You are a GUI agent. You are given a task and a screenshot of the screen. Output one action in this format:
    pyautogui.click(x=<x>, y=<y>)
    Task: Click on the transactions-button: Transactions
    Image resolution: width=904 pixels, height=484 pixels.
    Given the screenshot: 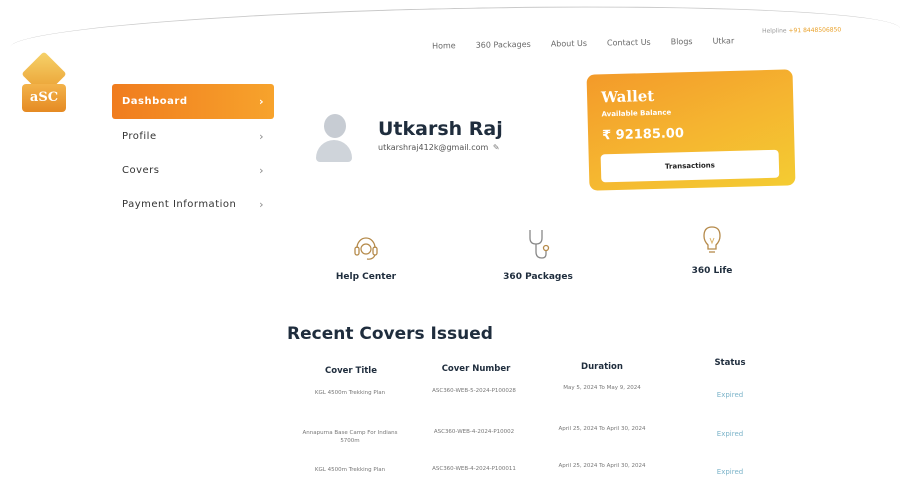 What is the action you would take?
    pyautogui.click(x=690, y=166)
    